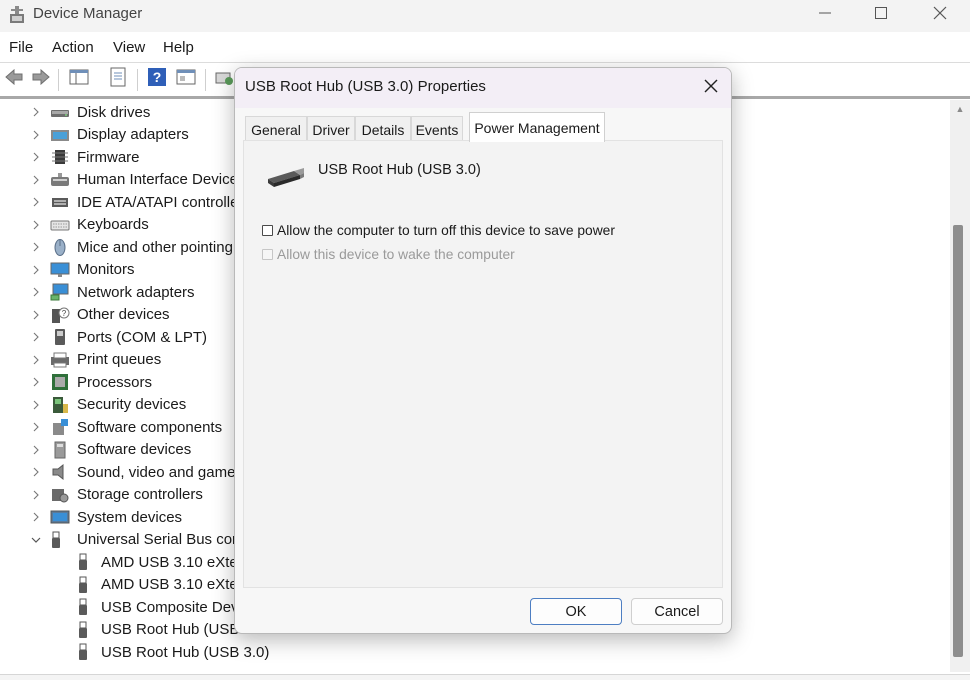 The image size is (970, 680). I want to click on dialog-title: USB Root Hub (USB 3.0) Properties, so click(365, 86).